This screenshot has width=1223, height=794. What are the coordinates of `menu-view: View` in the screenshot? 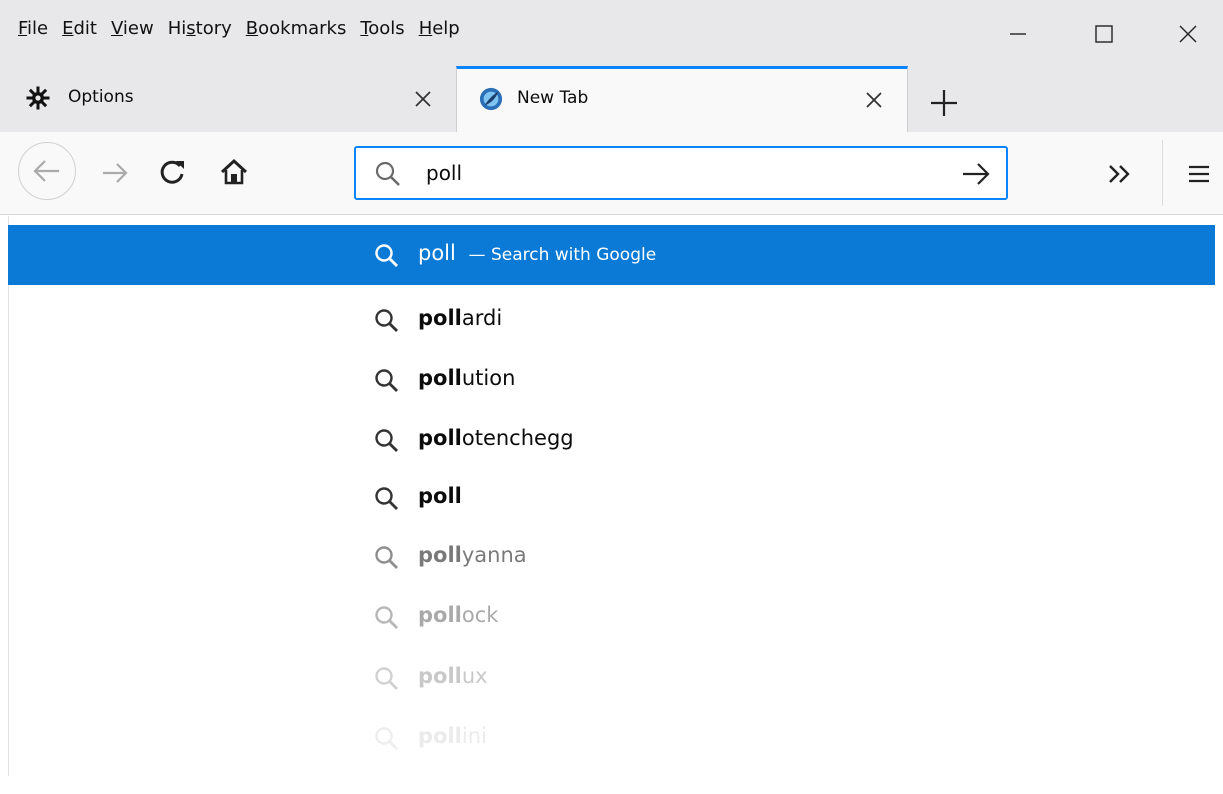 It's located at (132, 28).